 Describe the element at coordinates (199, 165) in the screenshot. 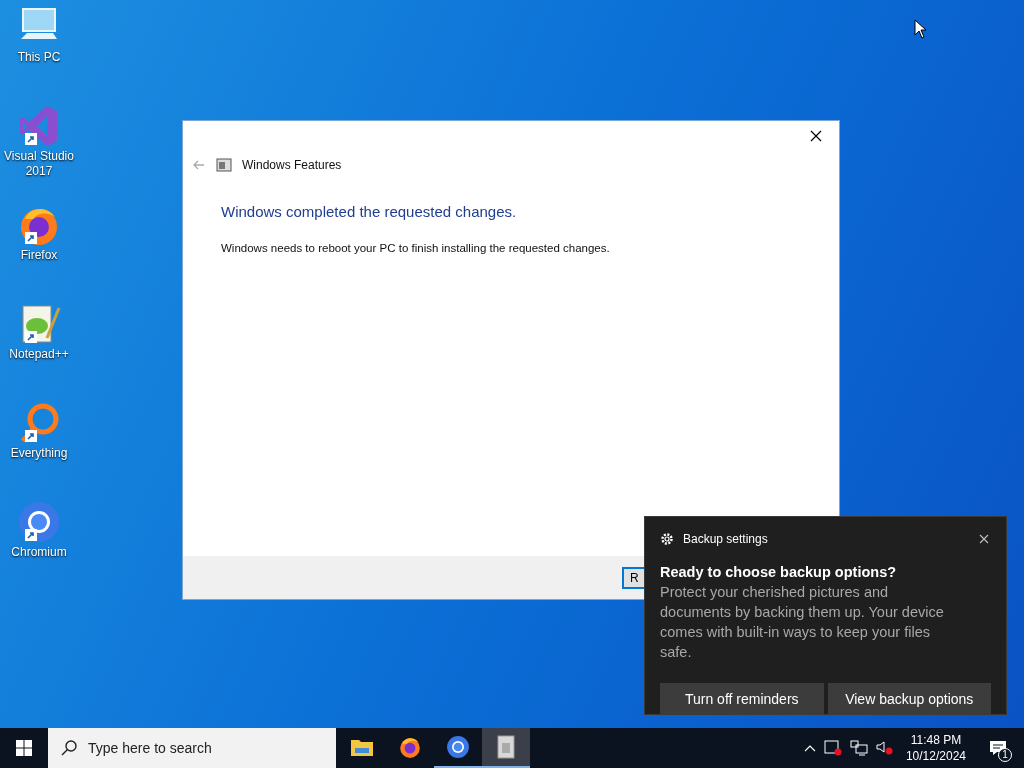

I see `back-arrow-icon` at that location.